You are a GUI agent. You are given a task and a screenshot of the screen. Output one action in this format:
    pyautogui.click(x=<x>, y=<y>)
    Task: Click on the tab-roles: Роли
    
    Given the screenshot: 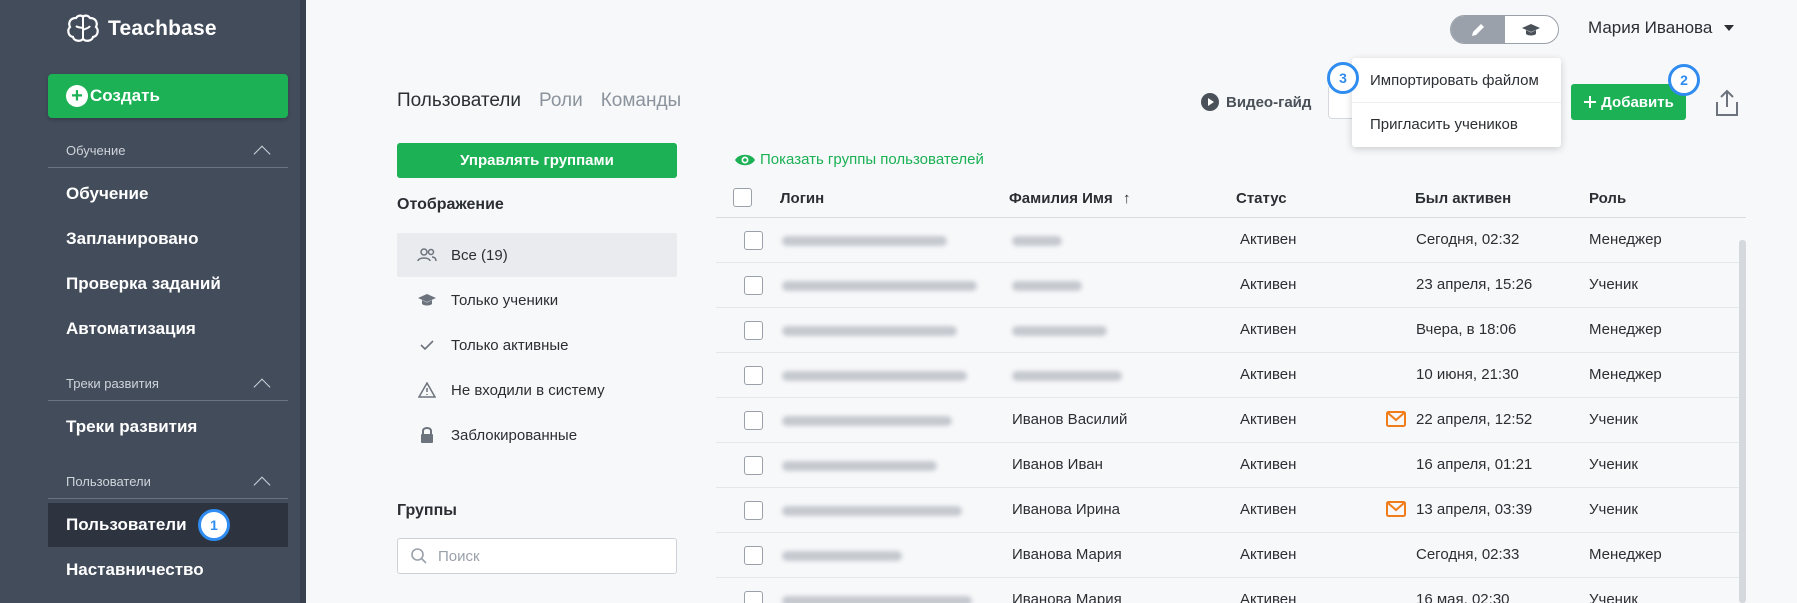 What is the action you would take?
    pyautogui.click(x=561, y=101)
    